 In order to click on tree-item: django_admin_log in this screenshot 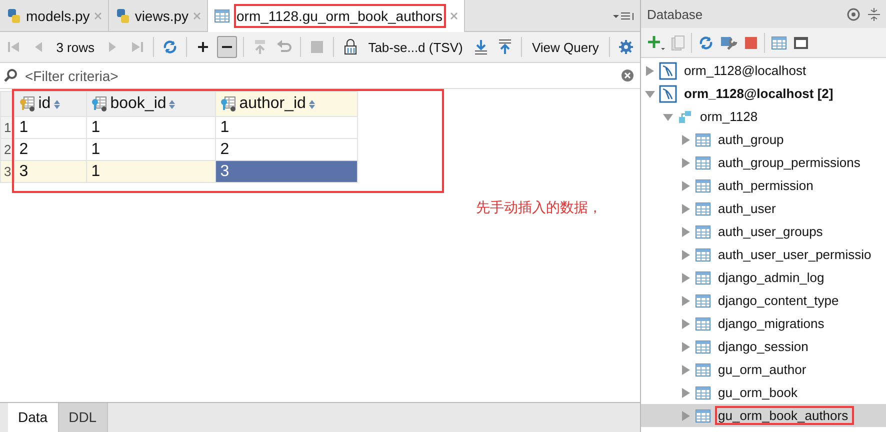, I will do `click(763, 277)`.